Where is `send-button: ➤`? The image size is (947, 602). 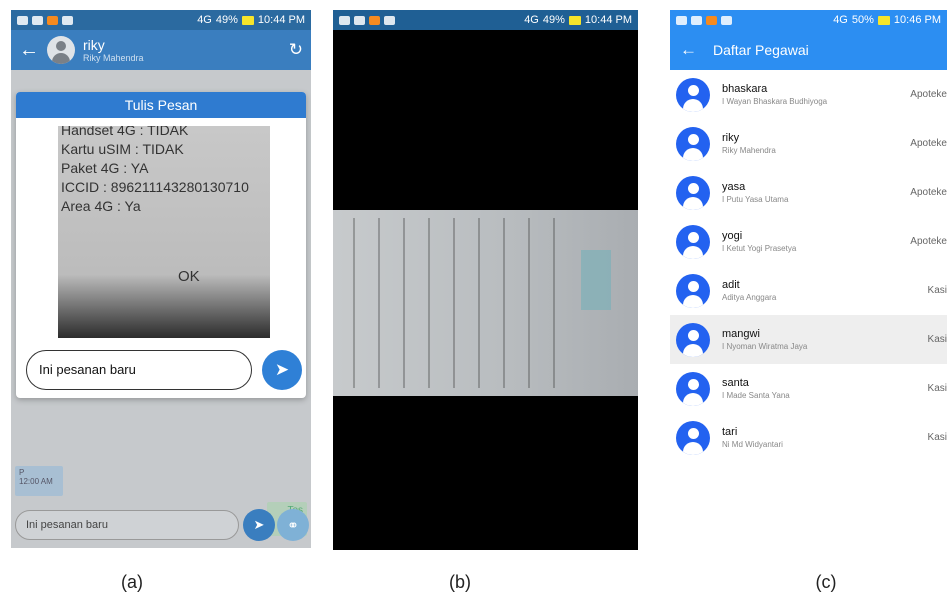 send-button: ➤ is located at coordinates (259, 525).